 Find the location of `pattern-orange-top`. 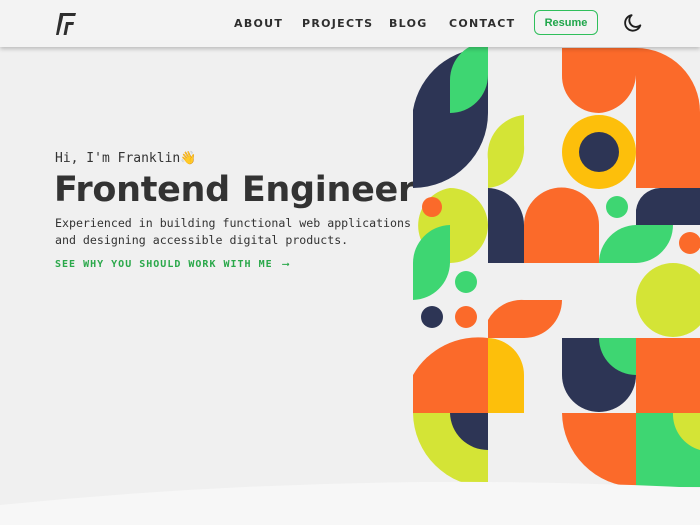

pattern-orange-top is located at coordinates (598, 80).